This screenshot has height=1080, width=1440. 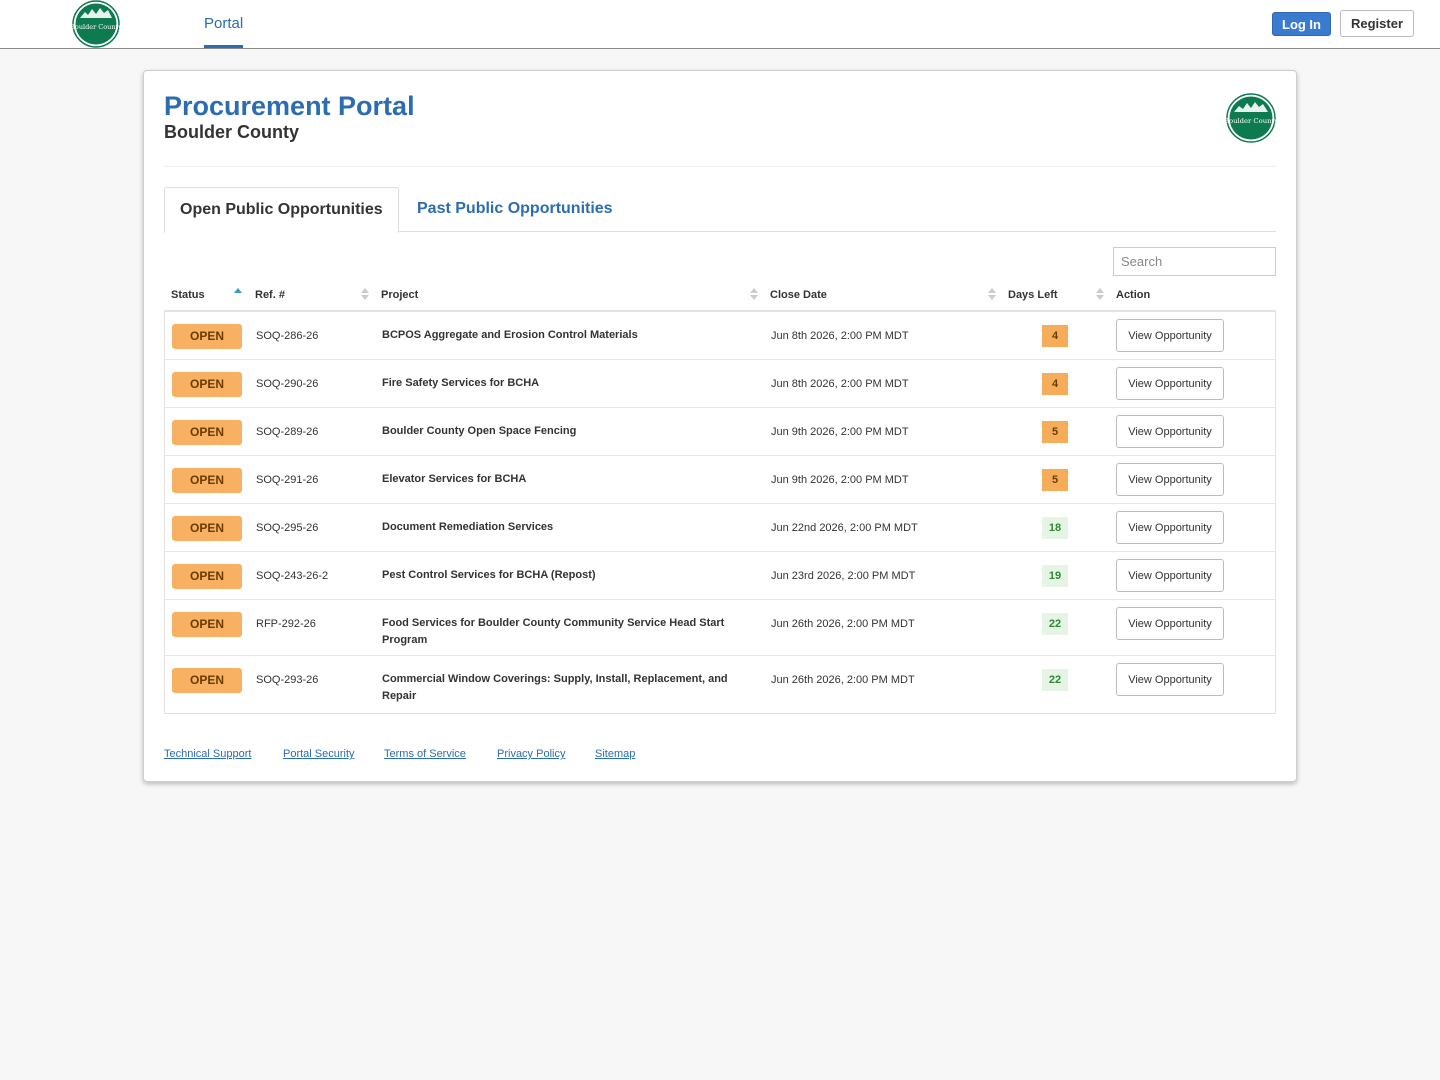 I want to click on project-name: Elevator Services for BCHA, so click(x=454, y=479).